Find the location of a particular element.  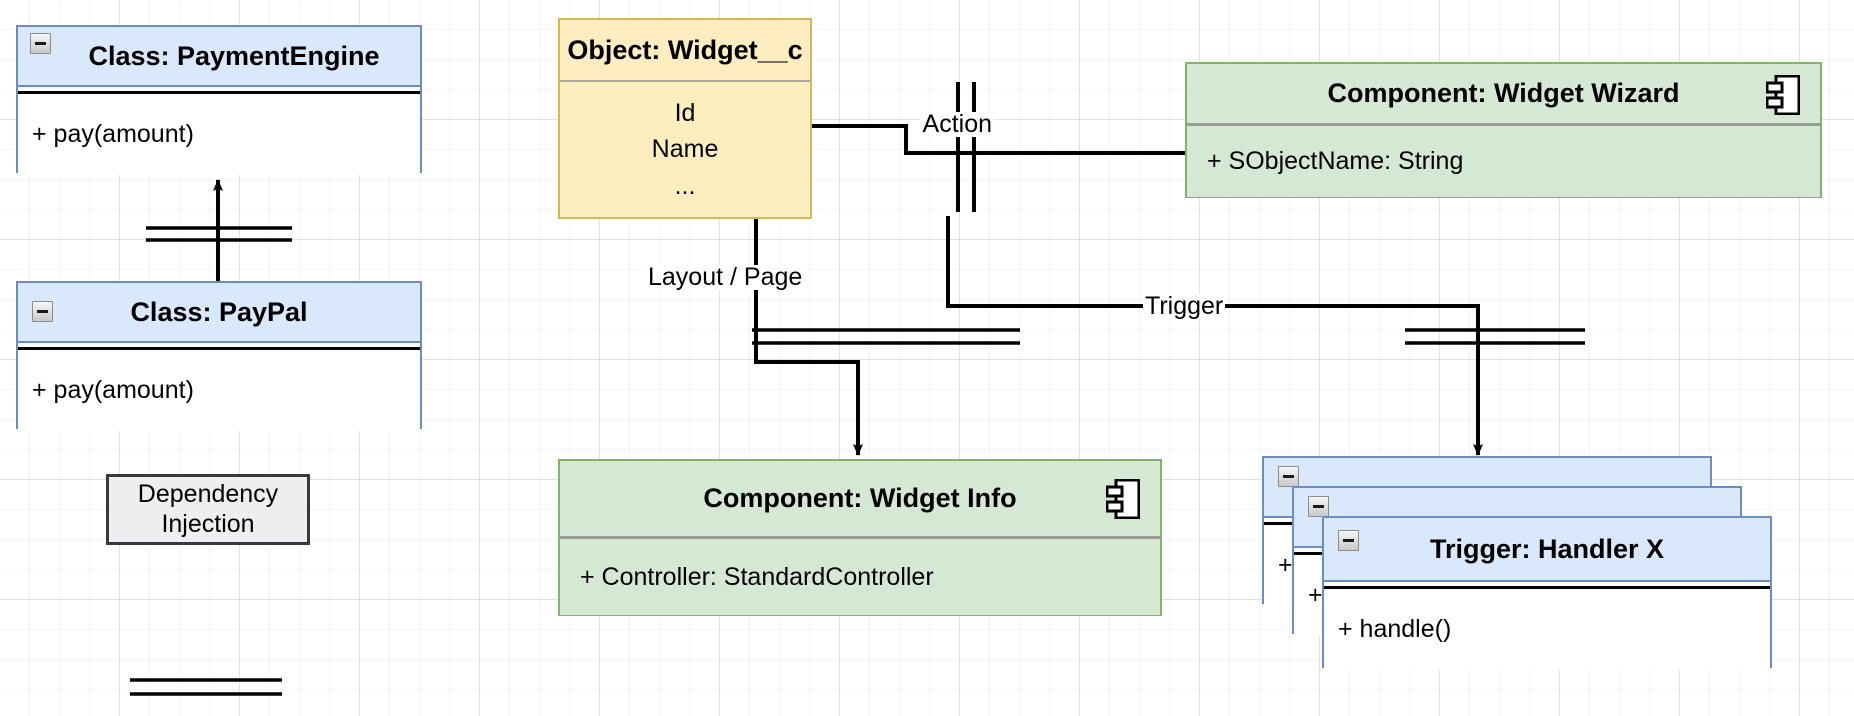

node-body: + handle() is located at coordinates (1547, 629).